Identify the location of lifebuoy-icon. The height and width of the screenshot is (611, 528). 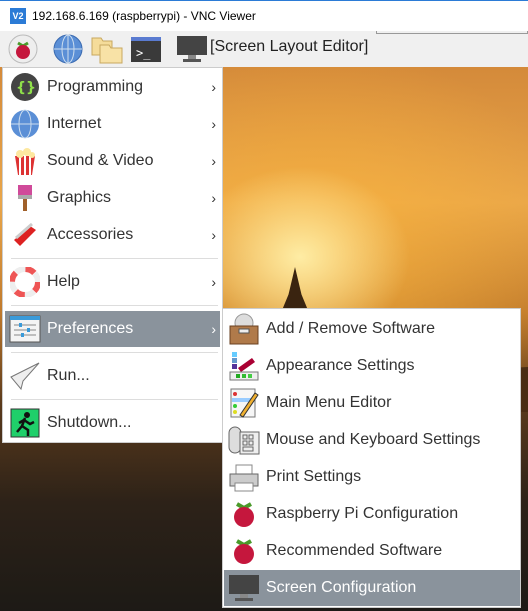
(25, 282).